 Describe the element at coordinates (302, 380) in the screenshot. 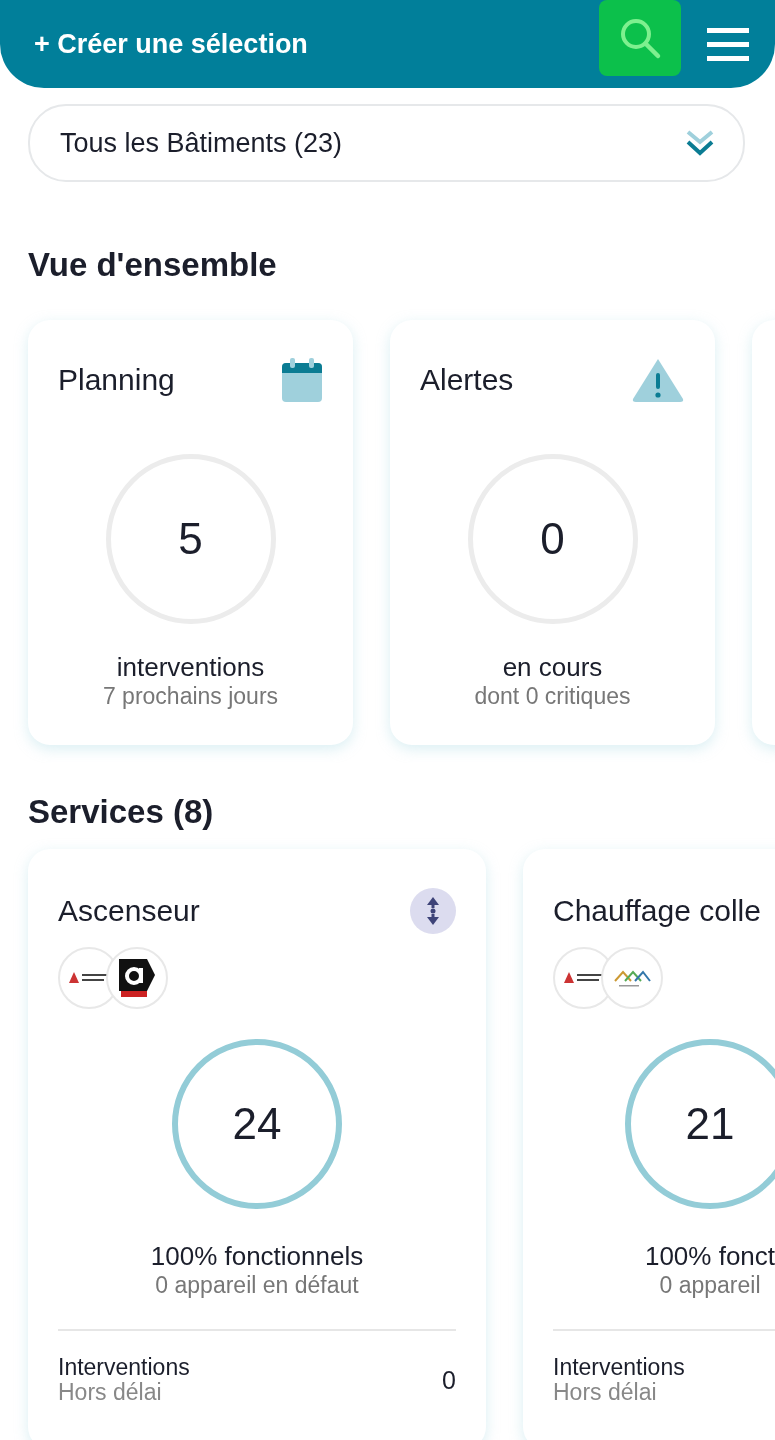

I see `calendar-icon` at that location.